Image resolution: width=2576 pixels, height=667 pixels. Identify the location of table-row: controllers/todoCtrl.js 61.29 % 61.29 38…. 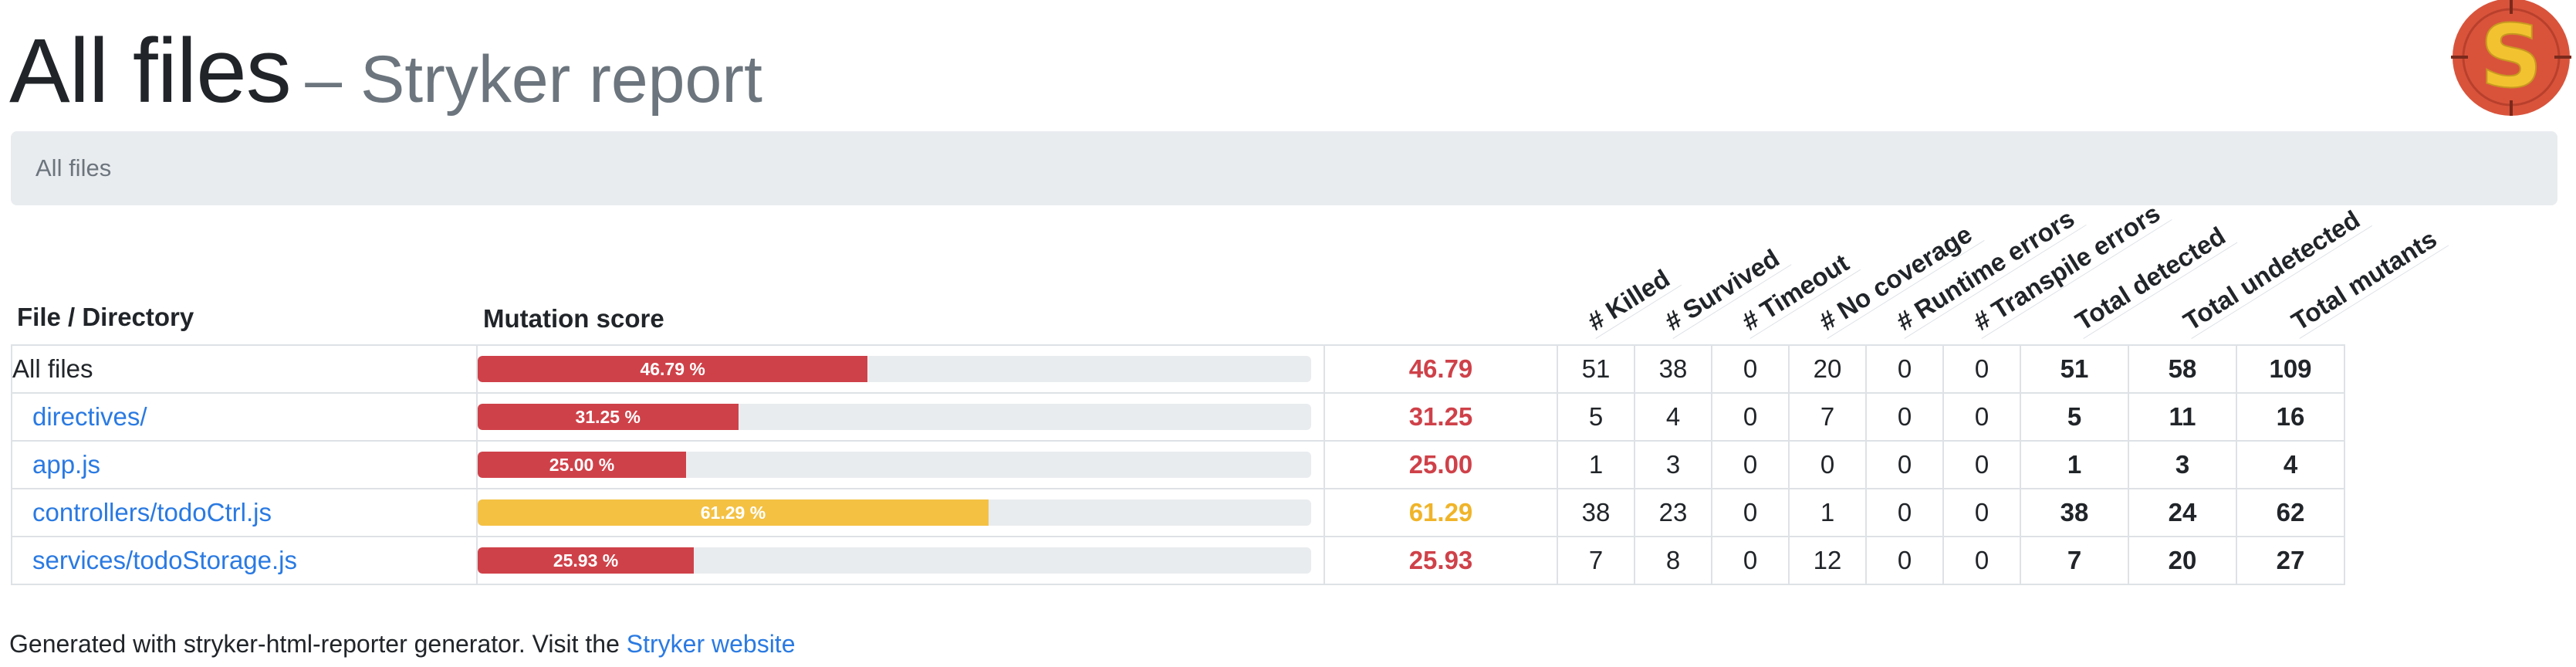
(1178, 512).